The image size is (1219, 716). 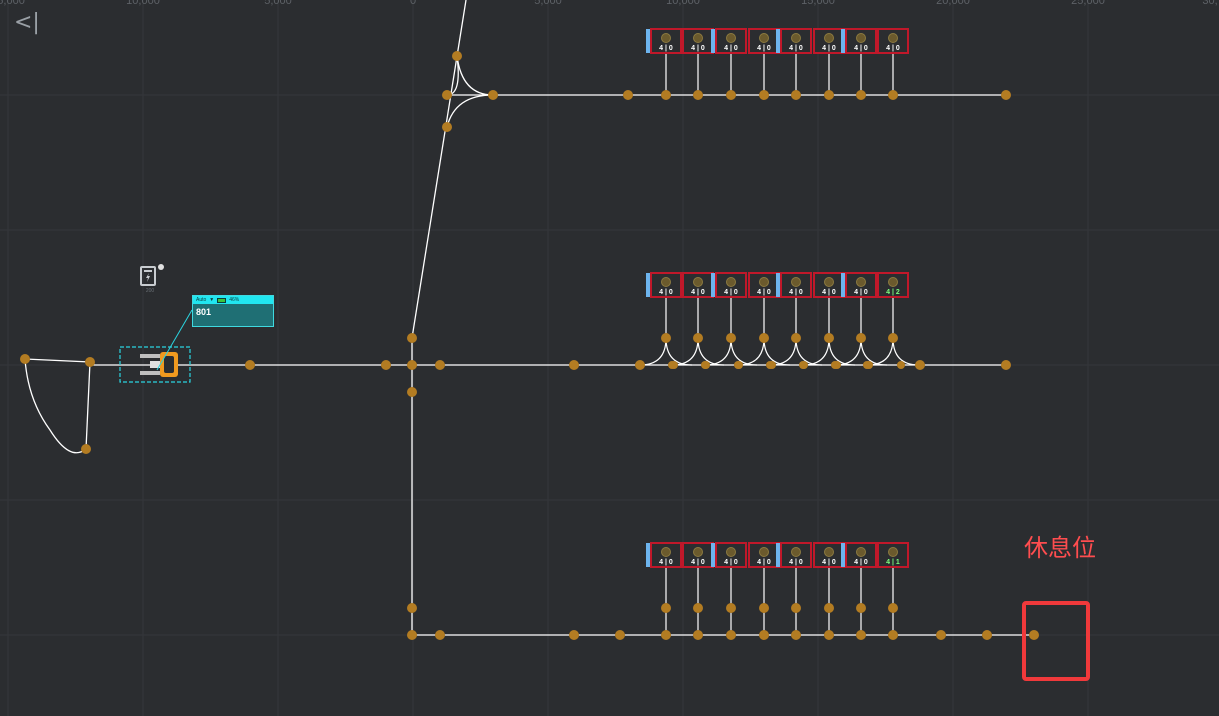 What do you see at coordinates (151, 279) in the screenshot?
I see `charging-station-icon: 200` at bounding box center [151, 279].